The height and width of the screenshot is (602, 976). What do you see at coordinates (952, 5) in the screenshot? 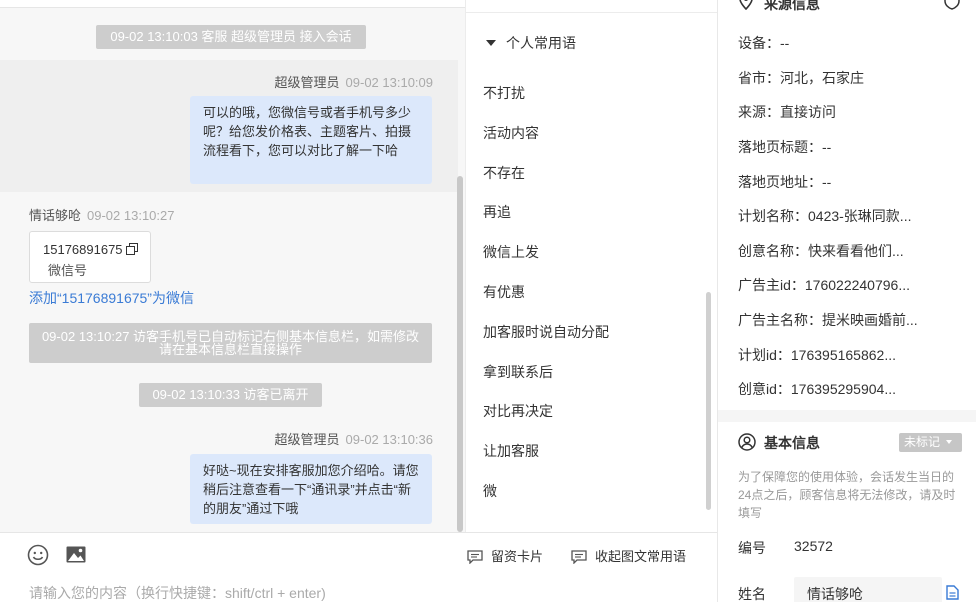
I see `shield-icon` at bounding box center [952, 5].